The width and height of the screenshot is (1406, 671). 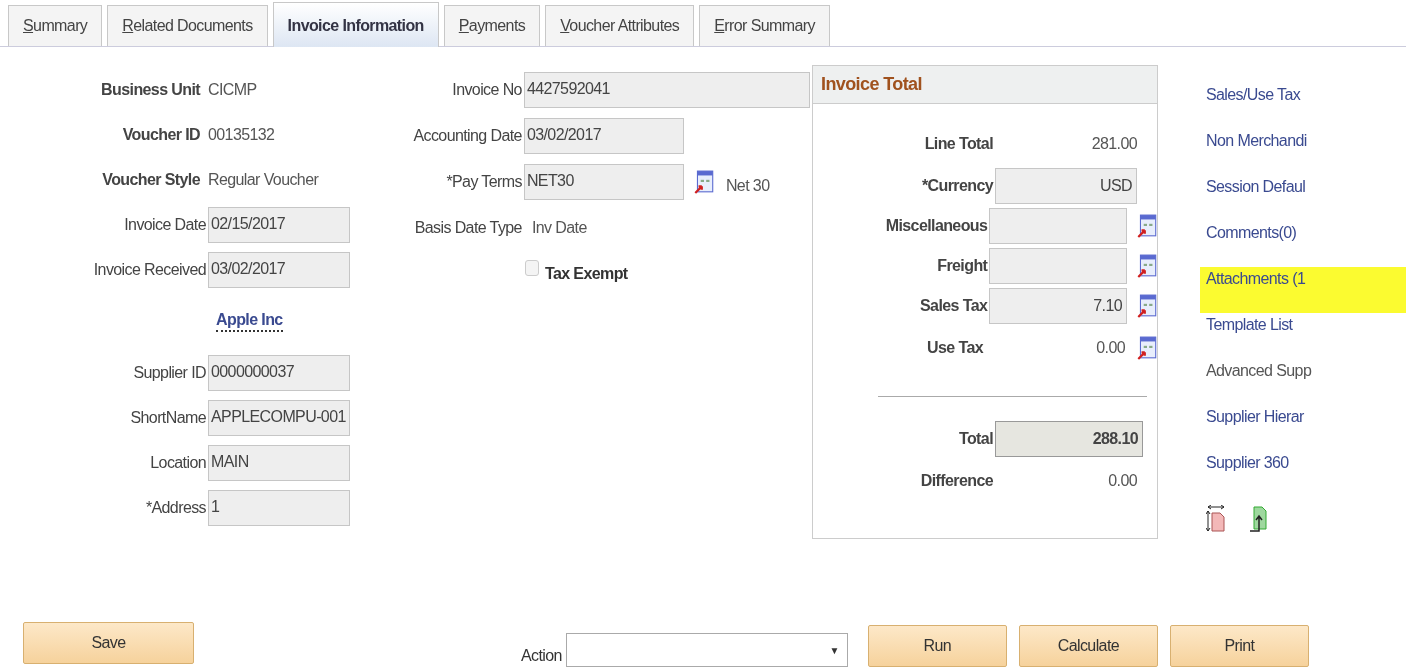 What do you see at coordinates (747, 186) in the screenshot?
I see `pay-terms-description: Net 30` at bounding box center [747, 186].